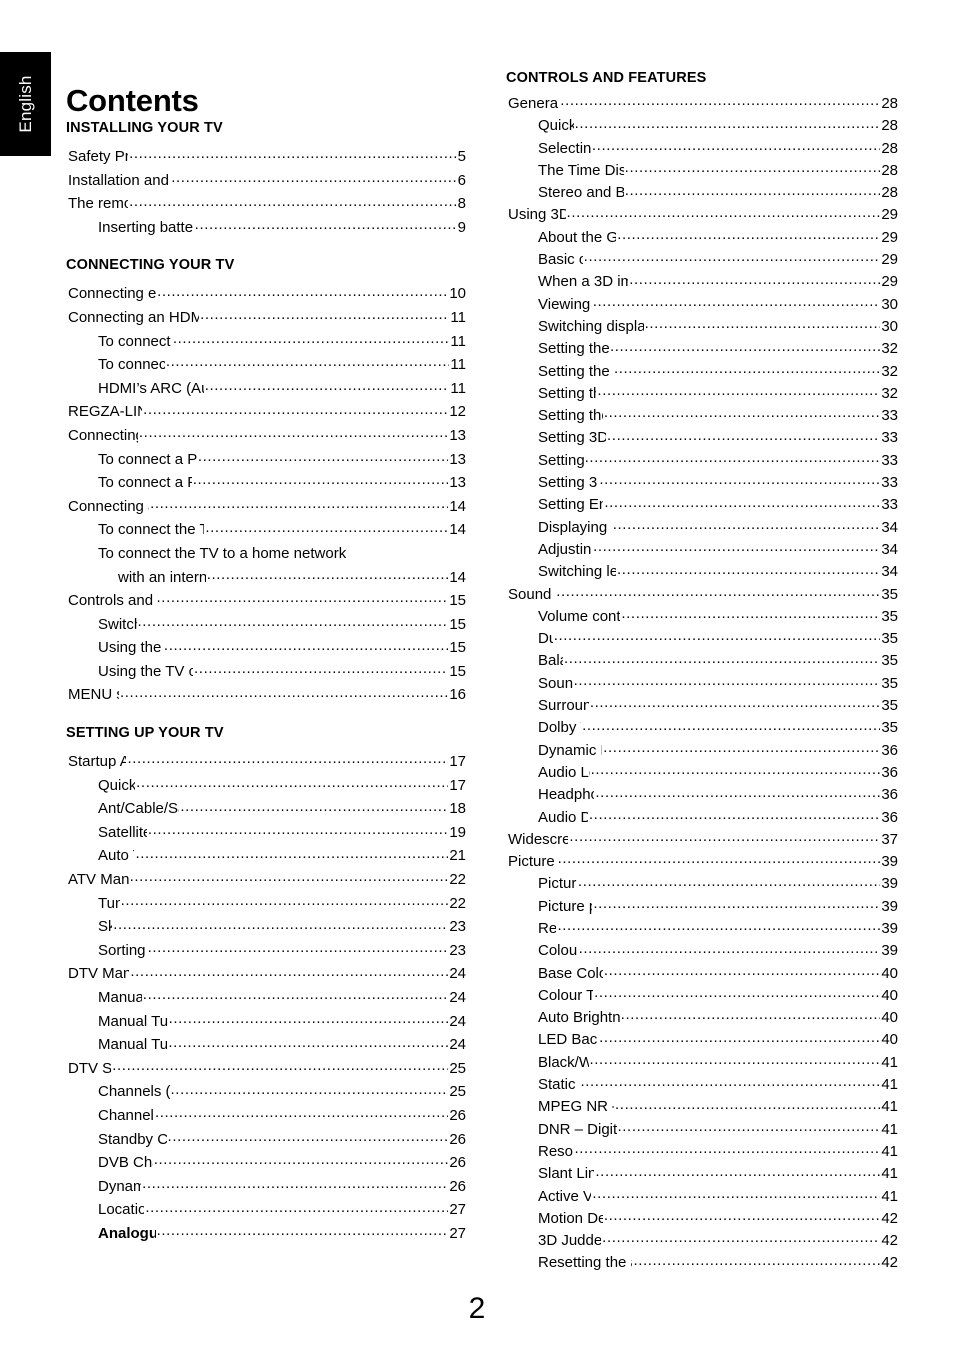 The width and height of the screenshot is (954, 1352). I want to click on toc-entry: To connect a DVI device 11, so click(266, 365).